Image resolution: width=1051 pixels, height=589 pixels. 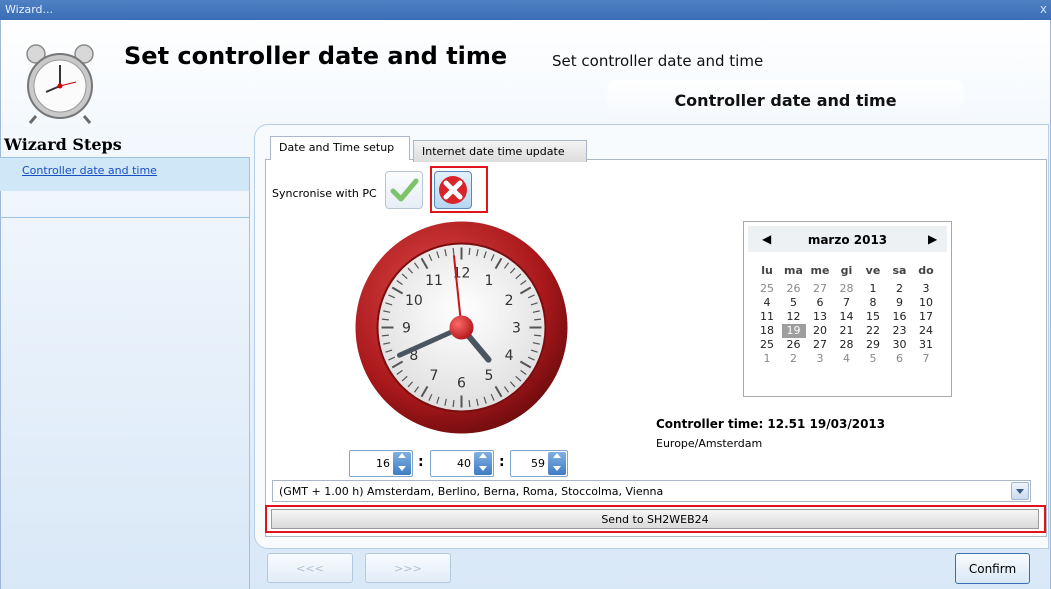 I want to click on sync-no-button, so click(x=453, y=190).